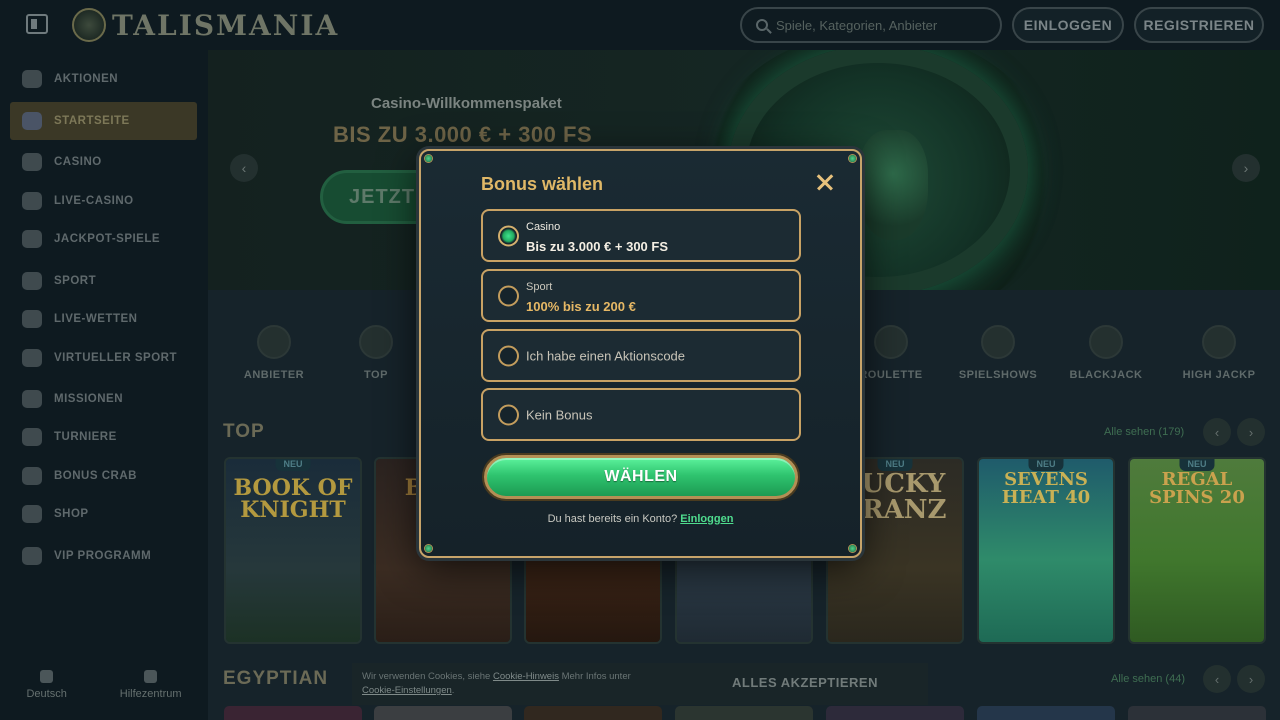 The height and width of the screenshot is (720, 1280). Describe the element at coordinates (32, 399) in the screenshot. I see `missions-icon` at that location.